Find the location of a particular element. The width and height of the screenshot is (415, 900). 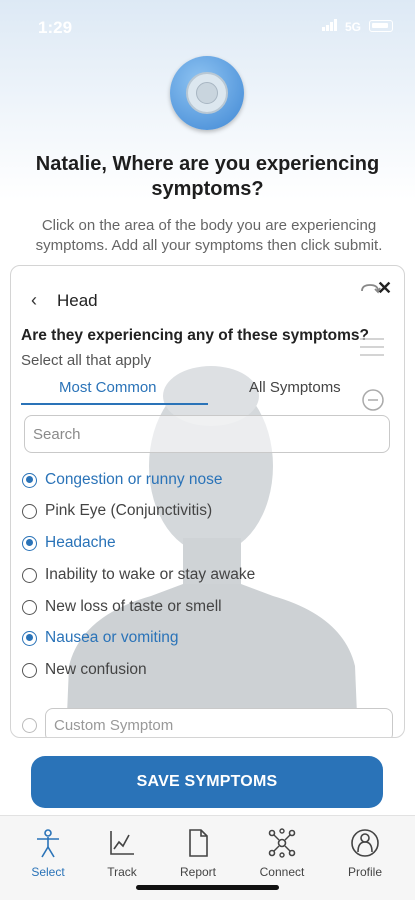

select-all-hint: Select all that apply is located at coordinates (86, 360).